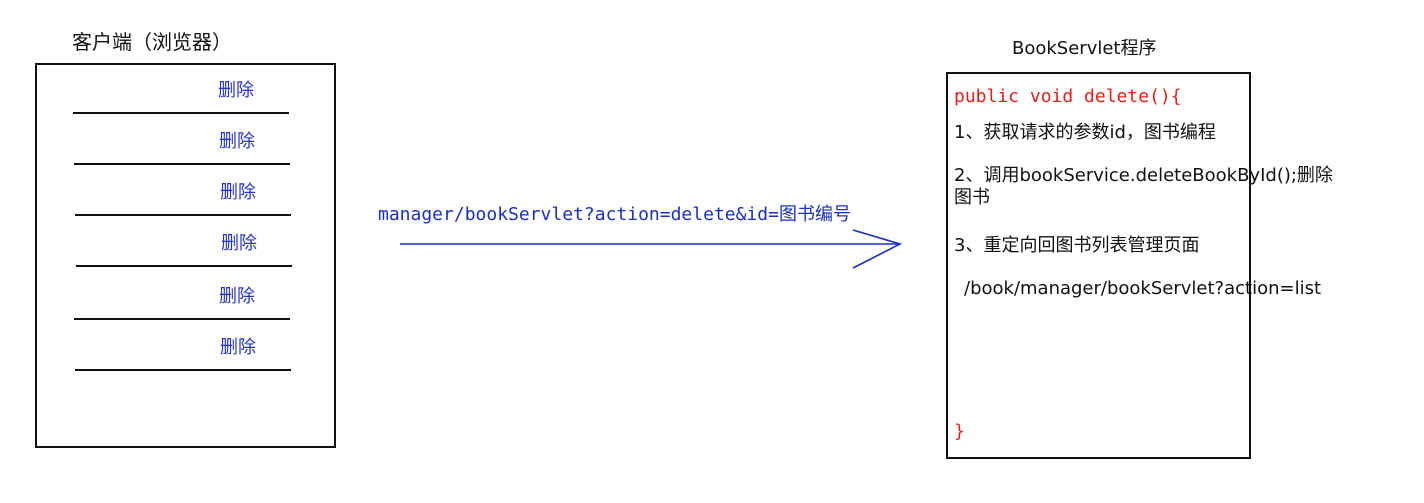 The width and height of the screenshot is (1424, 503). Describe the element at coordinates (972, 197) in the screenshot. I see `step-2-line-2: 图书` at that location.